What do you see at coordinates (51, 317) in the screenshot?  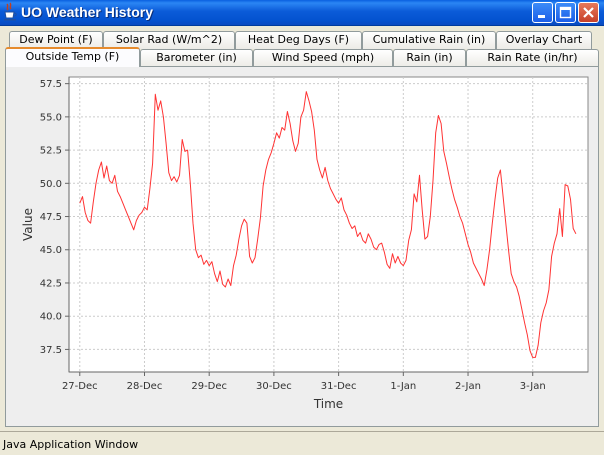 I see `y-tick-label: 40.0` at bounding box center [51, 317].